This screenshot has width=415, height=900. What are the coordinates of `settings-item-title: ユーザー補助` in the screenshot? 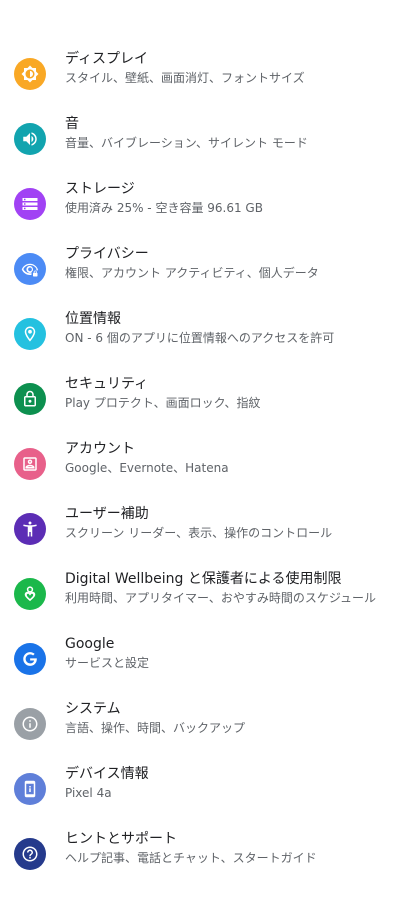 It's located at (107, 514).